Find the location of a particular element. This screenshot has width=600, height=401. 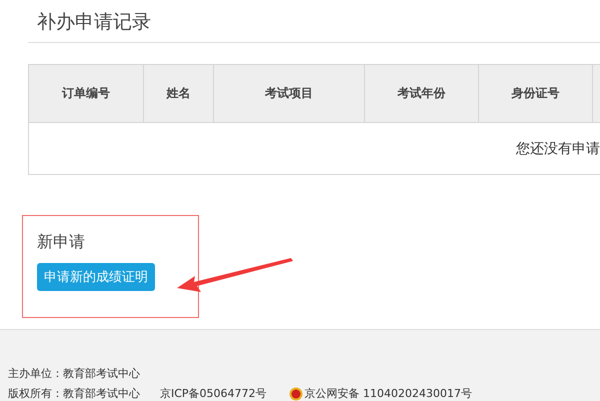

section-title: 补办申请记录 is located at coordinates (94, 22).